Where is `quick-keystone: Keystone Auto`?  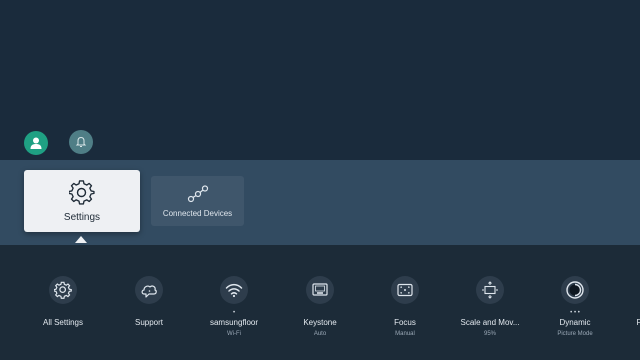
quick-keystone: Keystone Auto is located at coordinates (320, 306).